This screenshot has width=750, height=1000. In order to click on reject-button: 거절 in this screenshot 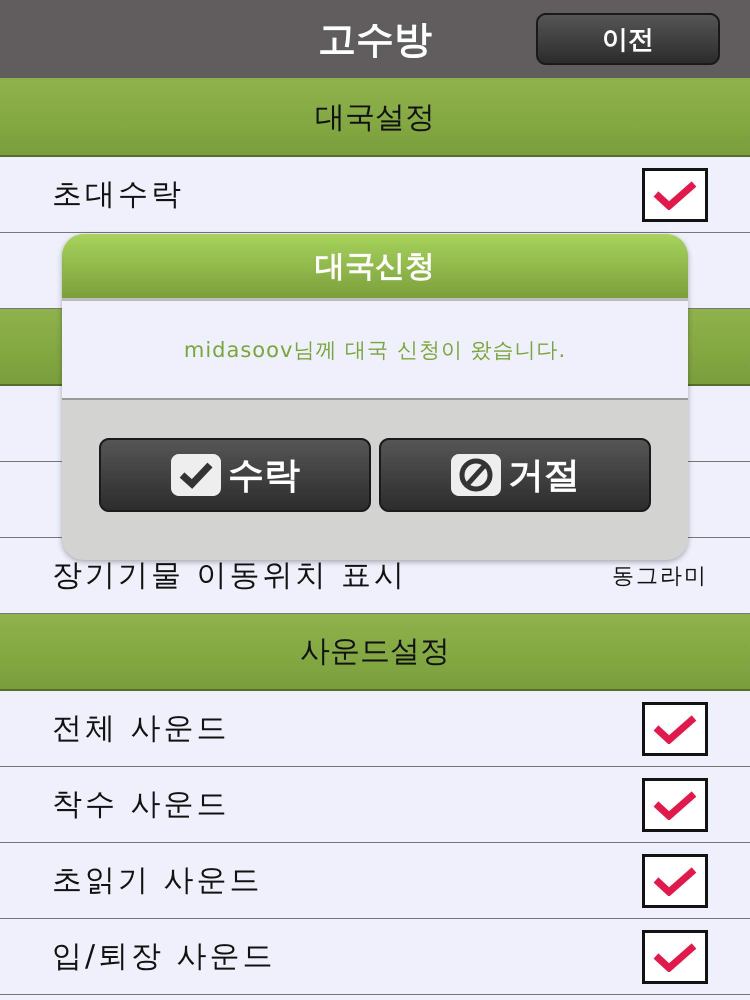, I will do `click(515, 475)`.